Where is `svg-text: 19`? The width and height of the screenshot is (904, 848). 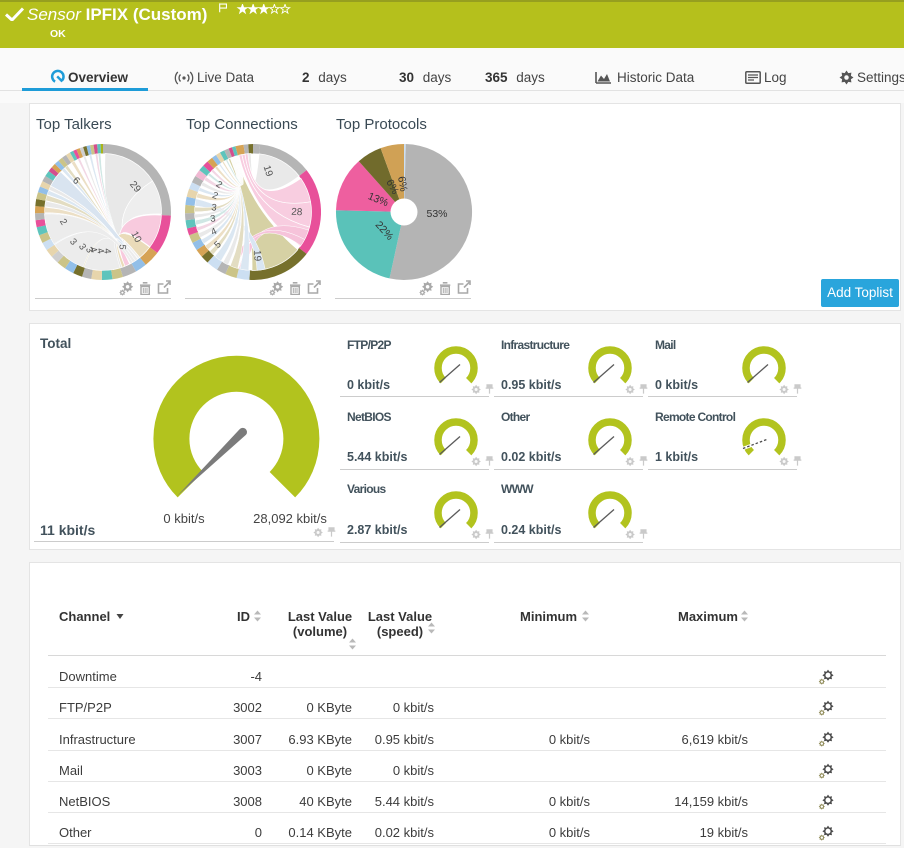 svg-text: 19 is located at coordinates (256, 256).